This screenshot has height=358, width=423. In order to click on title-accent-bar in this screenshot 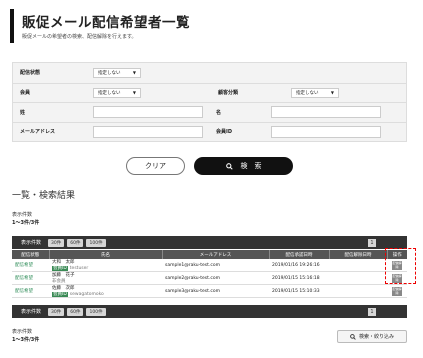, I will do `click(12, 26)`.